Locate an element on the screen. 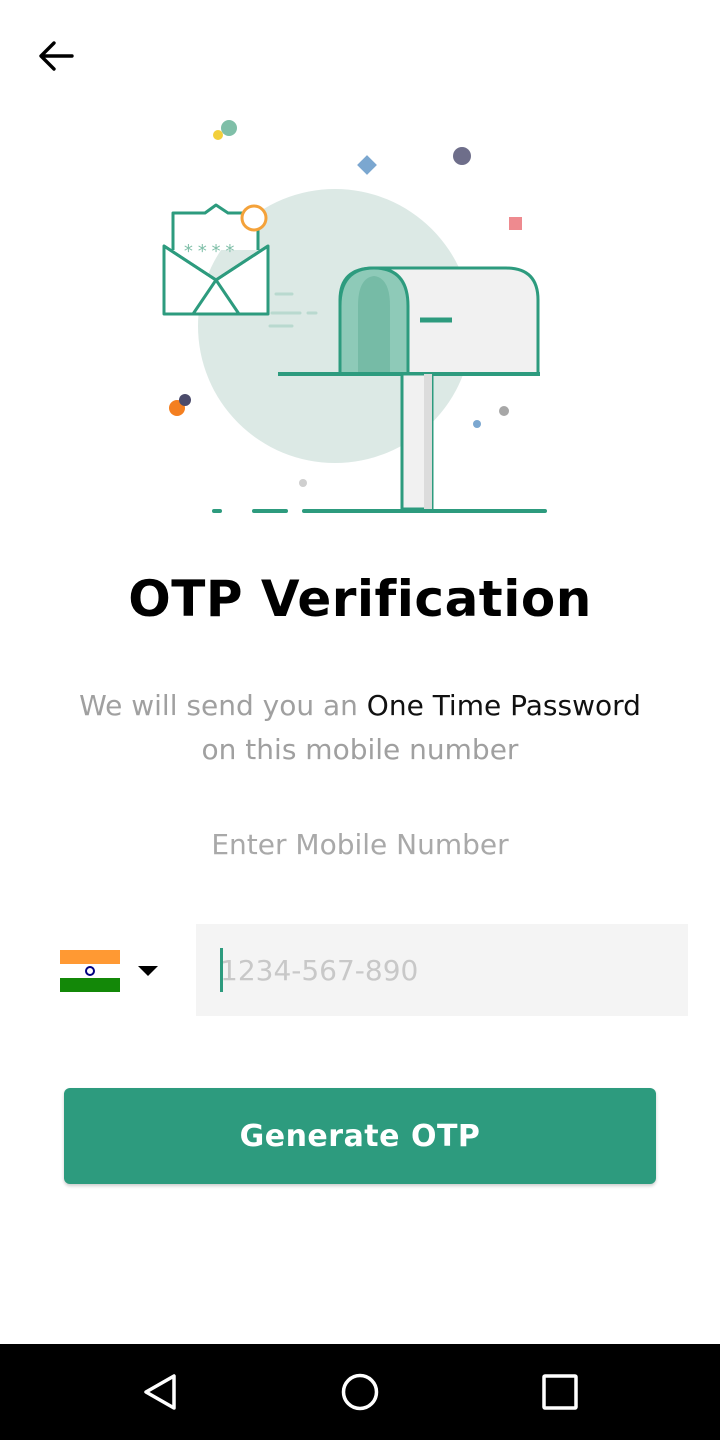 This screenshot has width=720, height=1440. system-navigation-bar is located at coordinates (360, 1392).